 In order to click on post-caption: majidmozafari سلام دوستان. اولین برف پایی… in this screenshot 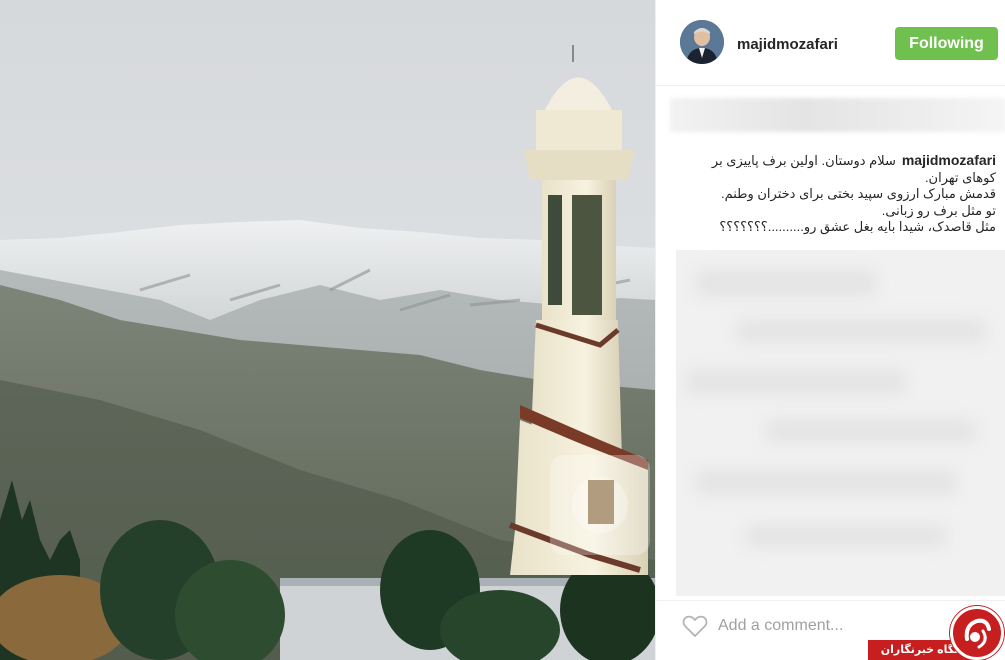, I will do `click(836, 194)`.